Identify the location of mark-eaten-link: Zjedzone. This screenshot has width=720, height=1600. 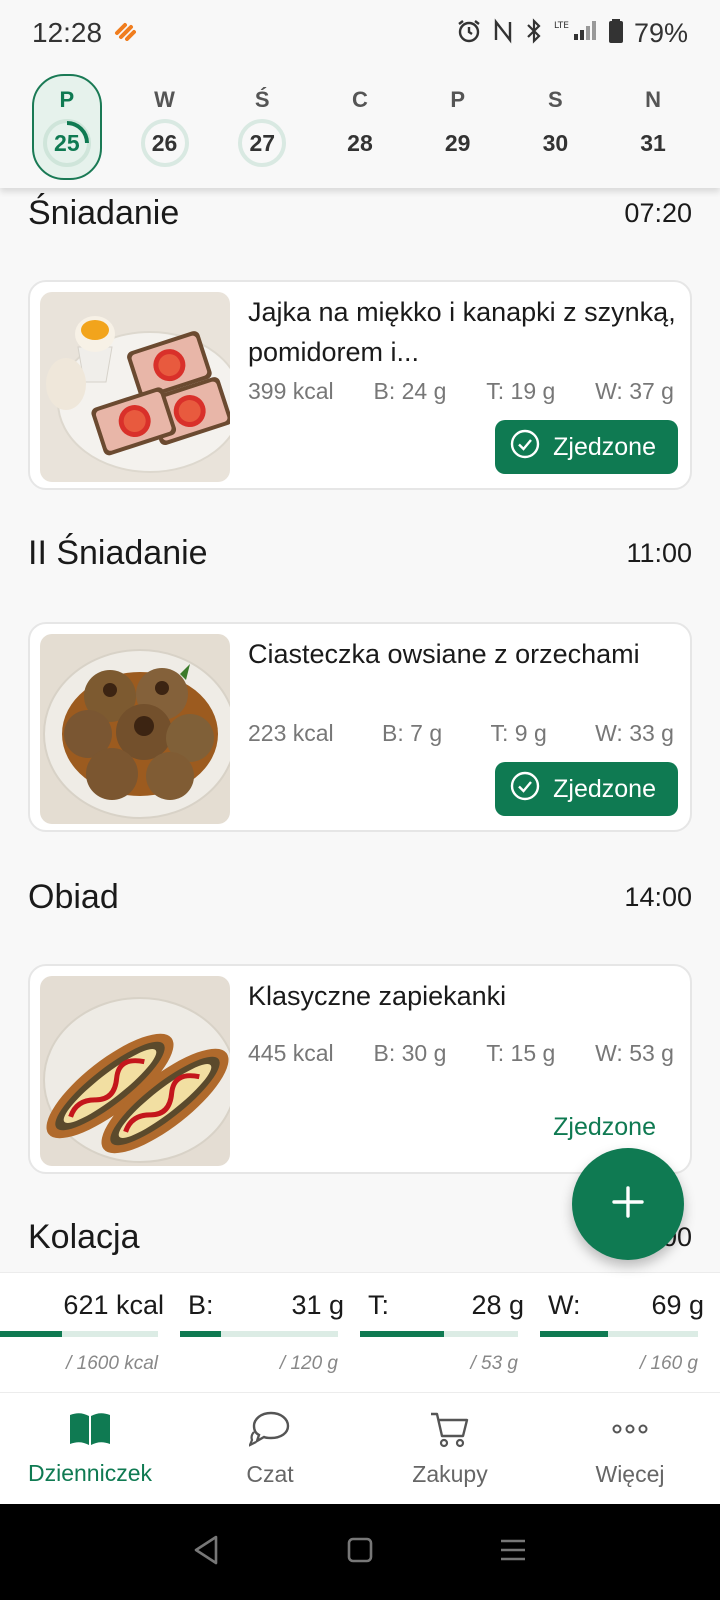
(604, 1127).